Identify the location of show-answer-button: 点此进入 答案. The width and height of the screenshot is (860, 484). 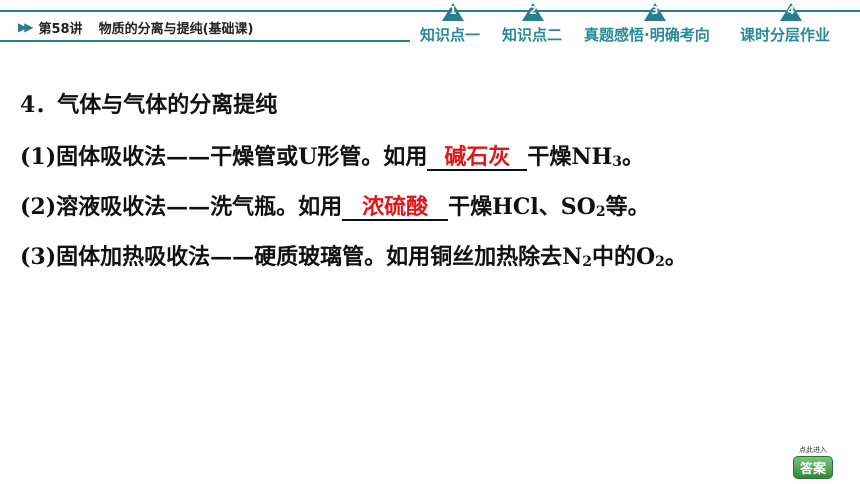
(813, 462).